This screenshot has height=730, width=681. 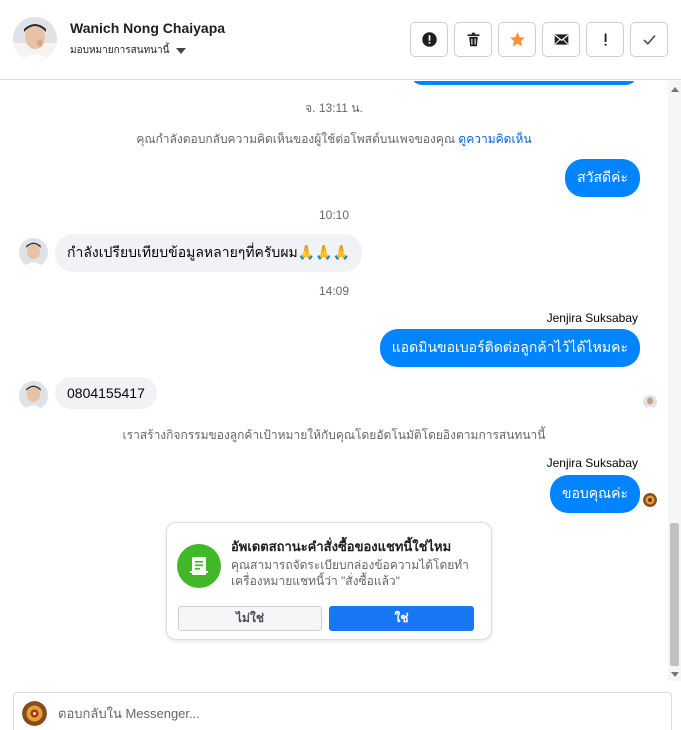 What do you see at coordinates (35, 39) in the screenshot?
I see `contact-avatar` at bounding box center [35, 39].